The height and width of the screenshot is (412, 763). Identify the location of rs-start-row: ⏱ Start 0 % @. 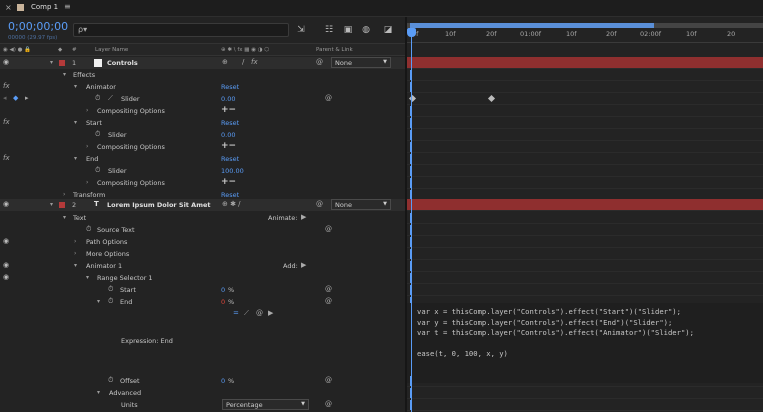
(202, 290).